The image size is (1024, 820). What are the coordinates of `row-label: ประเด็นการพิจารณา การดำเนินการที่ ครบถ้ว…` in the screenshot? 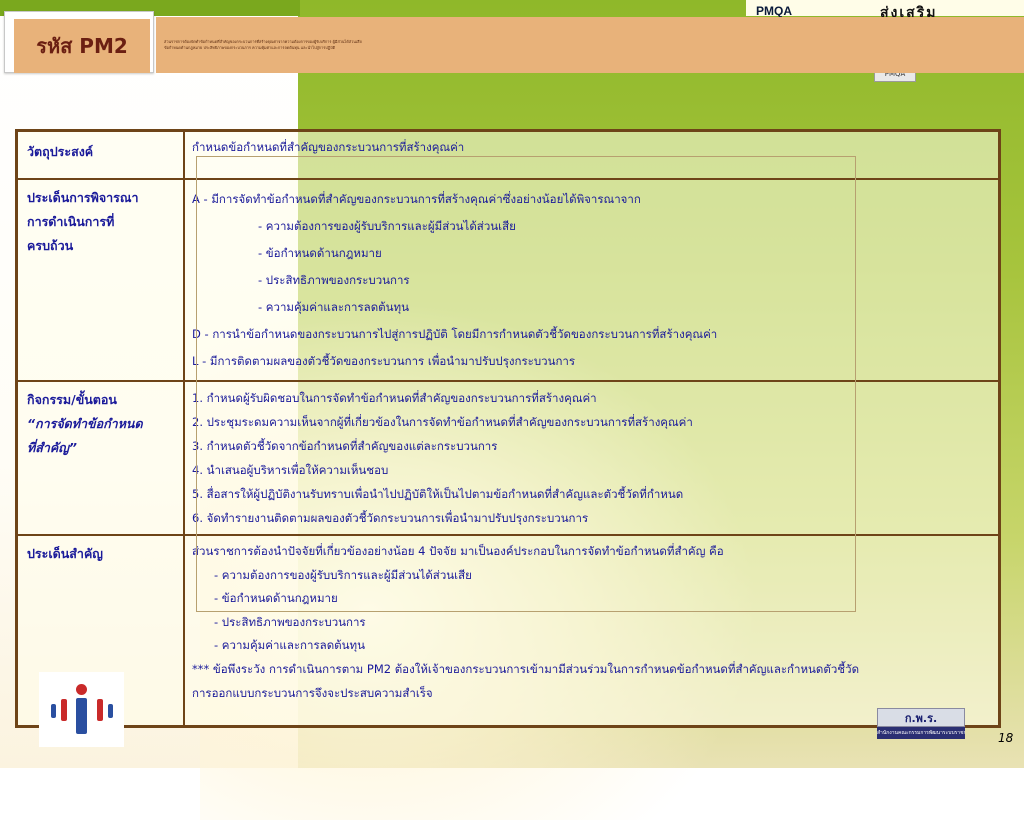 It's located at (83, 221).